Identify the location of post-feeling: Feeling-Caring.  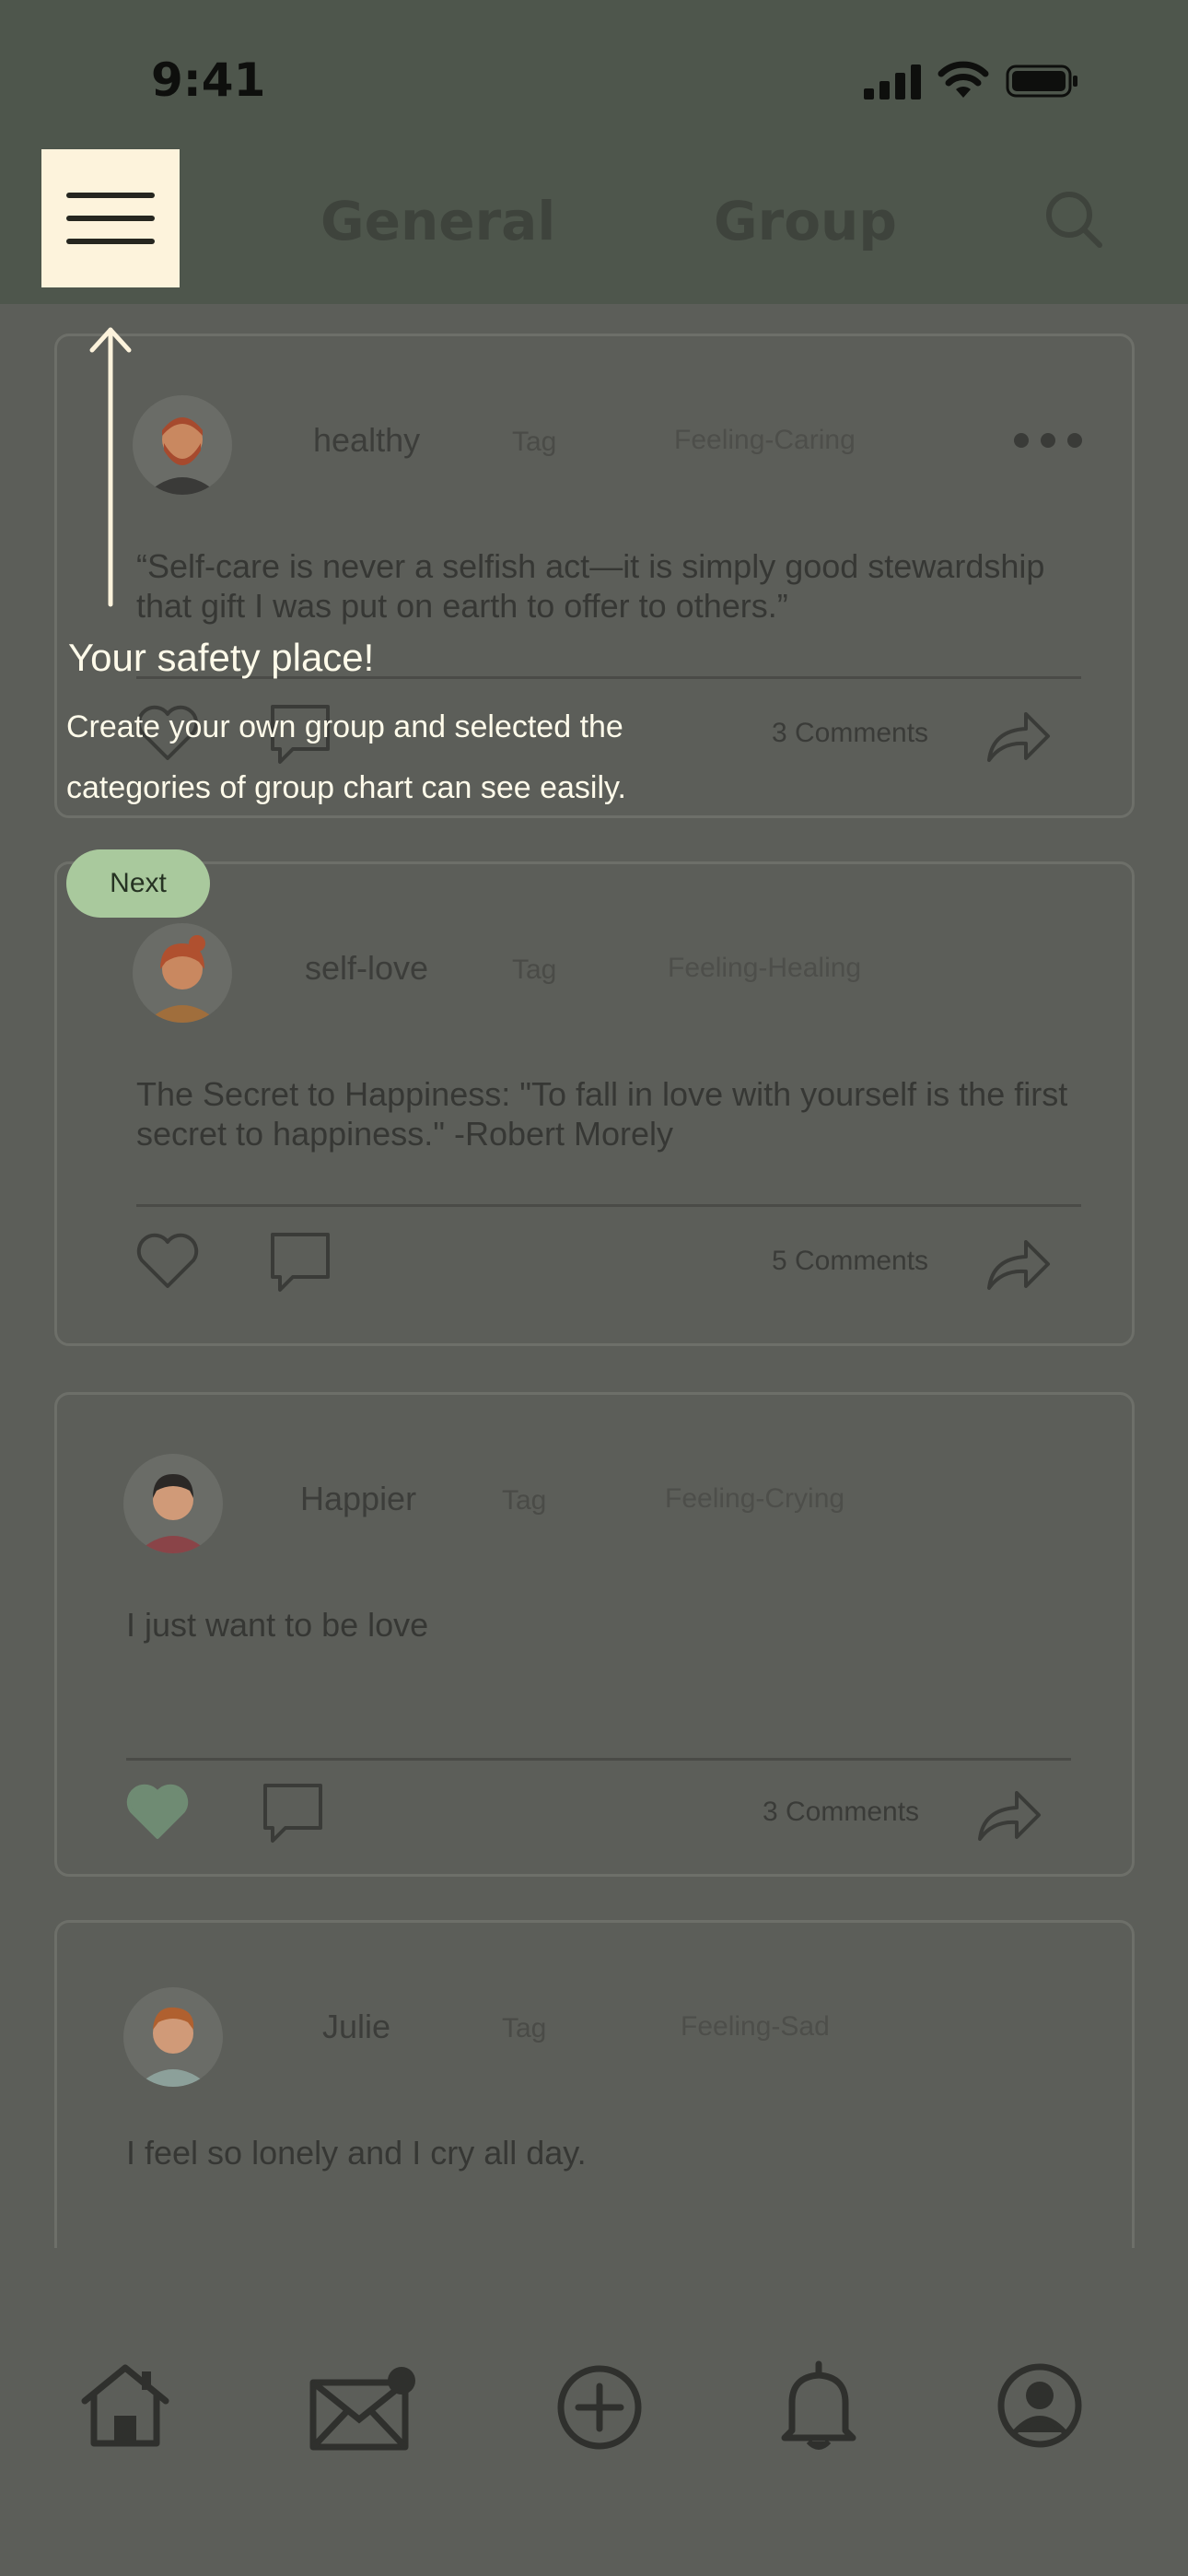
(765, 440).